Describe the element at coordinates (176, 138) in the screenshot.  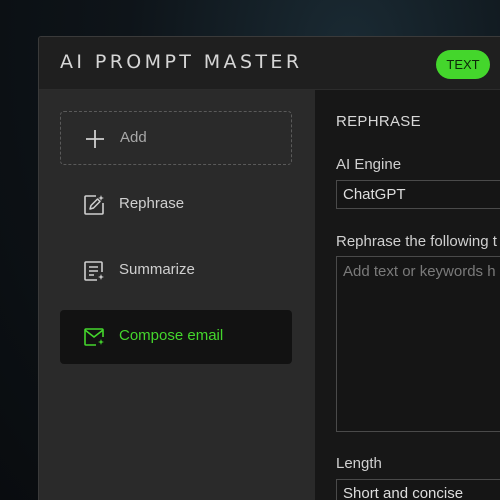
I see `add-button: Add` at that location.